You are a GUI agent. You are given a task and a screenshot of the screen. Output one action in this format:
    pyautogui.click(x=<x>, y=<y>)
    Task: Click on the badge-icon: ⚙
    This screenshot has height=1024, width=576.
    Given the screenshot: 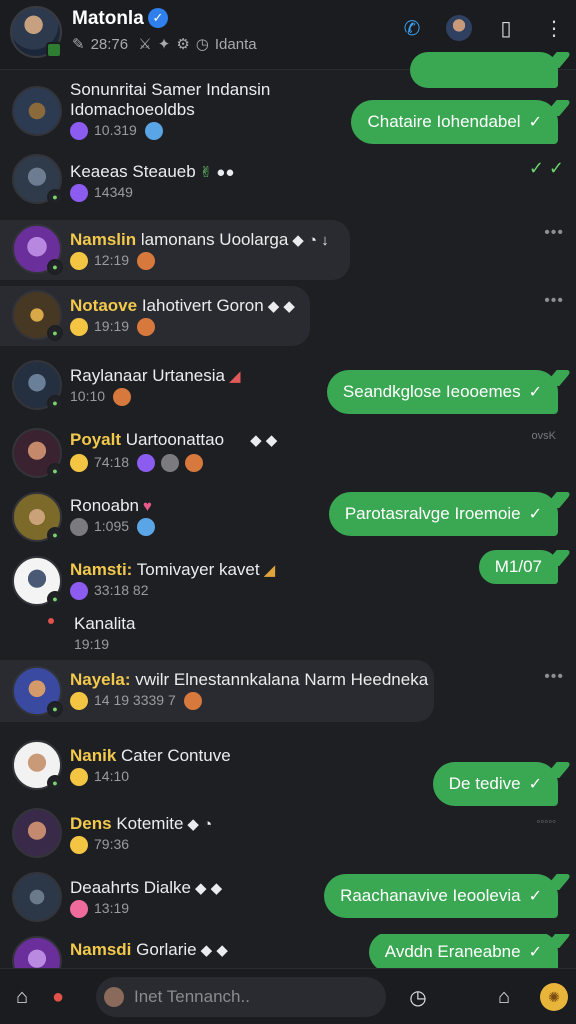 What is the action you would take?
    pyautogui.click(x=183, y=44)
    